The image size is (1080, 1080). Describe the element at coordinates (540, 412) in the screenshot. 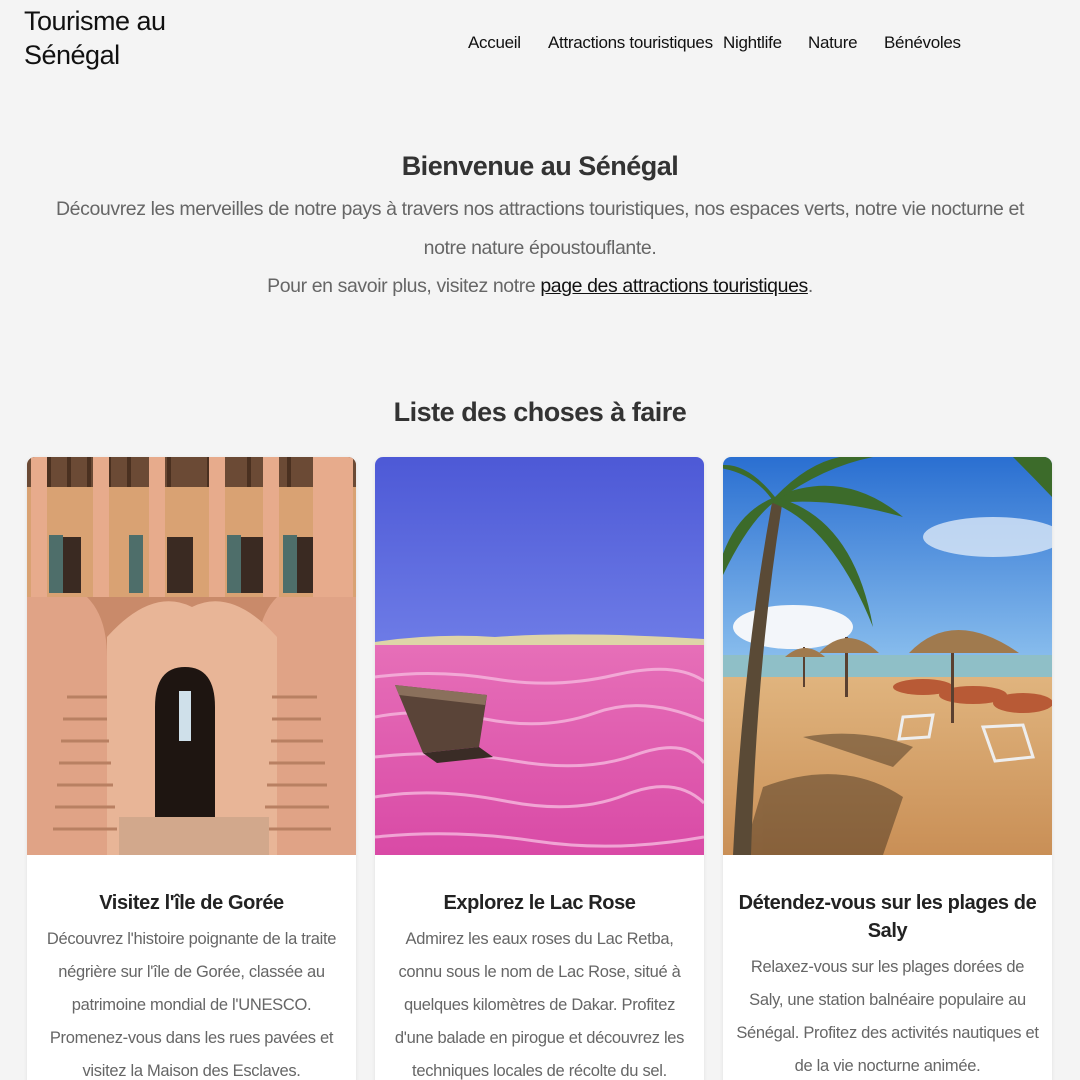

I see `todo-section-title: Liste des choses à faire` at that location.